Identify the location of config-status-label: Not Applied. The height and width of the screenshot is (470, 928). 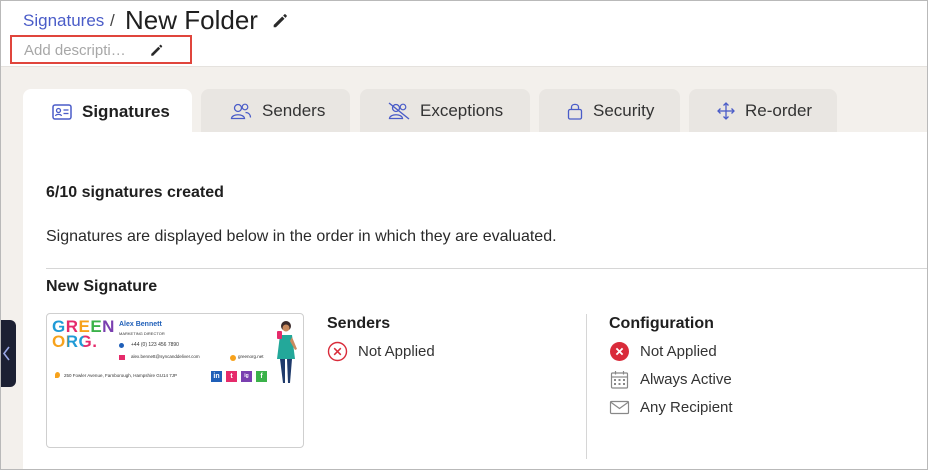
(678, 351).